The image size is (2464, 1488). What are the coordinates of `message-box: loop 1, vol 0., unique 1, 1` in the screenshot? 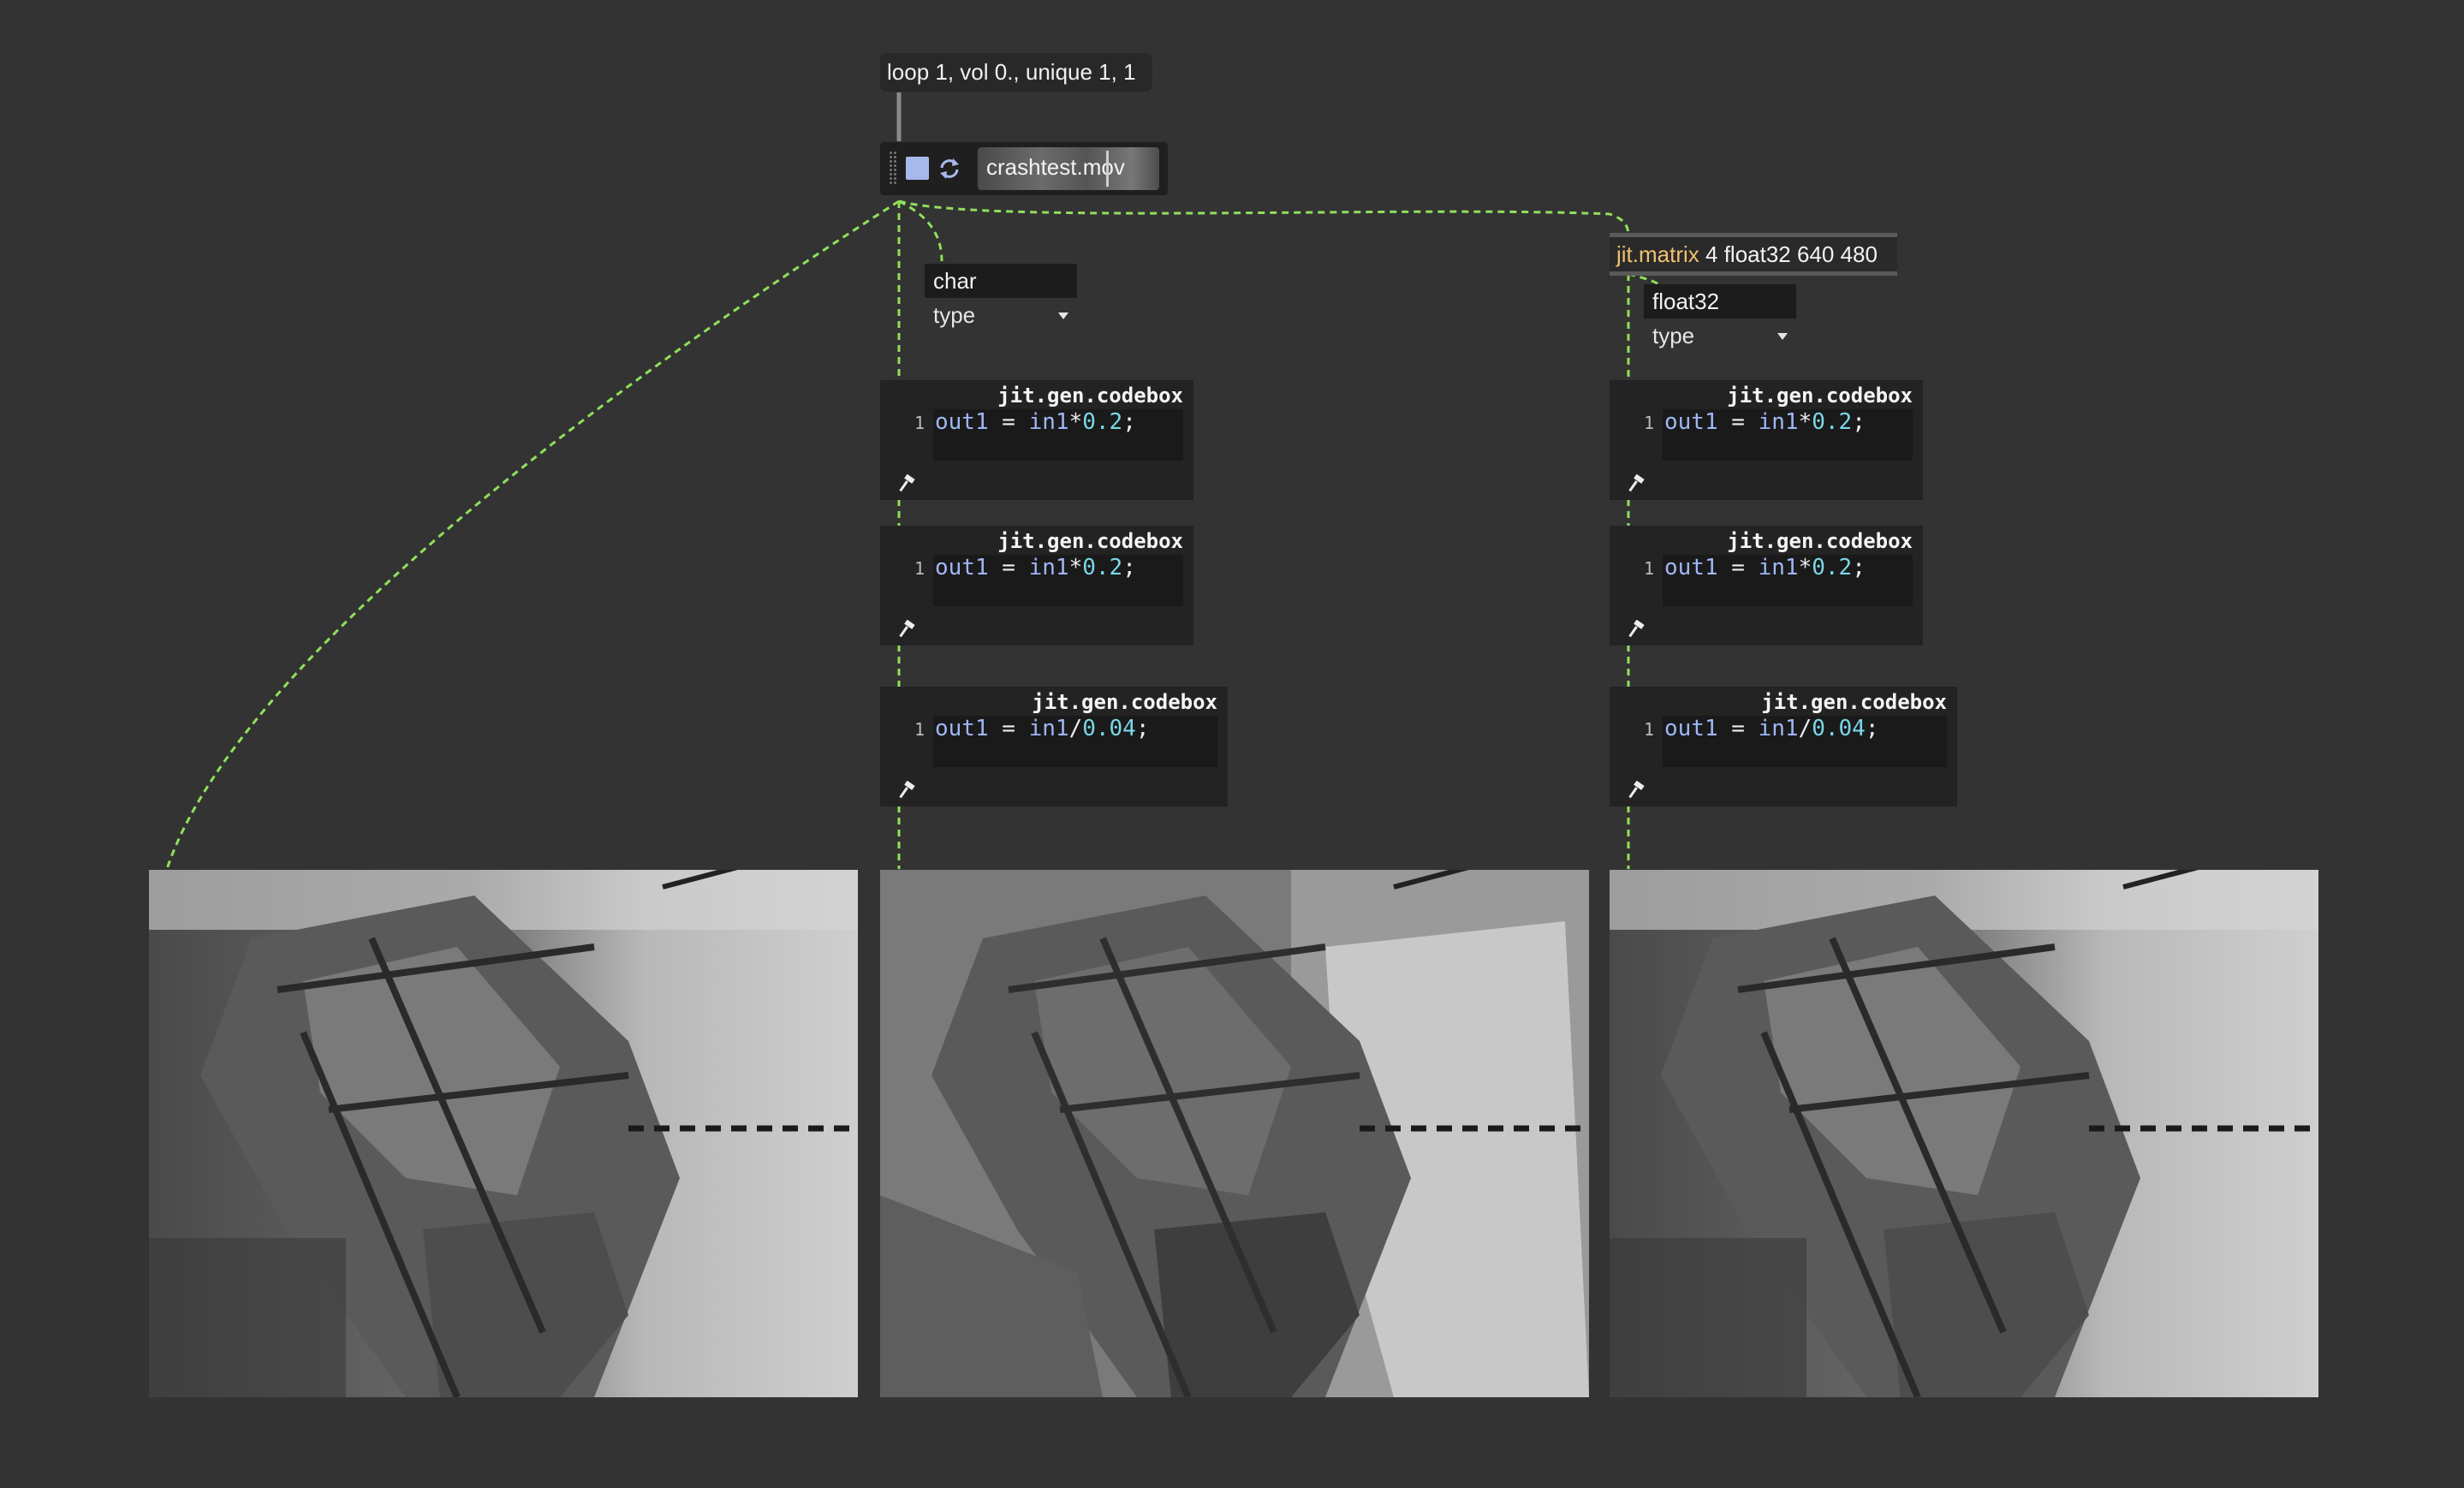 It's located at (1016, 72).